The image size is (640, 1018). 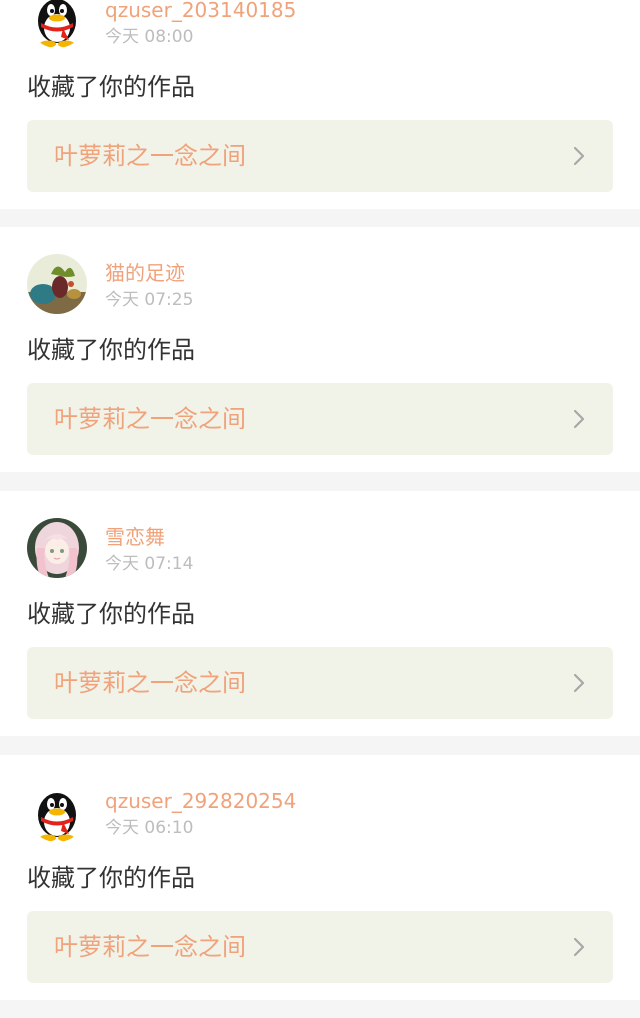 I want to click on username: qzuser_203140185, so click(x=200, y=11).